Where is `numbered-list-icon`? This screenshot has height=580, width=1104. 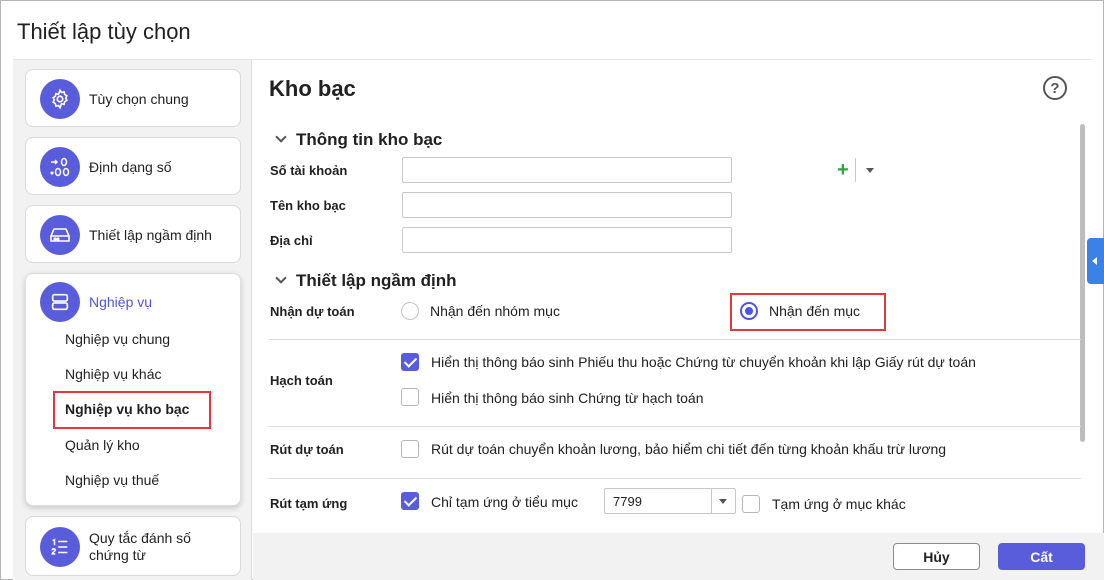
numbered-list-icon is located at coordinates (60, 547).